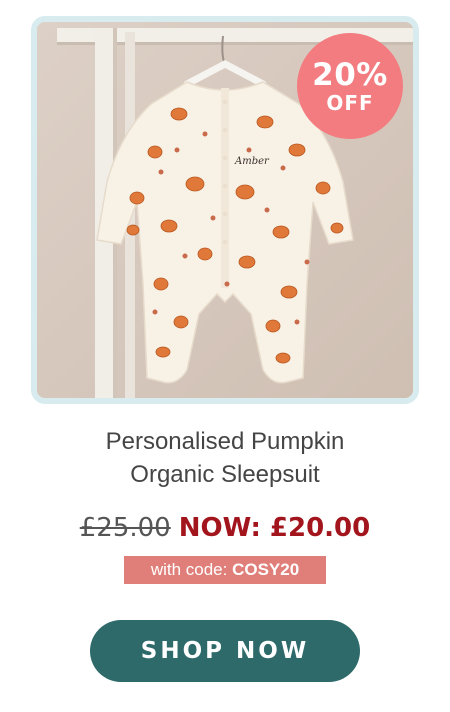 The width and height of the screenshot is (450, 712). What do you see at coordinates (350, 102) in the screenshot?
I see `discount-off-label: OFF` at bounding box center [350, 102].